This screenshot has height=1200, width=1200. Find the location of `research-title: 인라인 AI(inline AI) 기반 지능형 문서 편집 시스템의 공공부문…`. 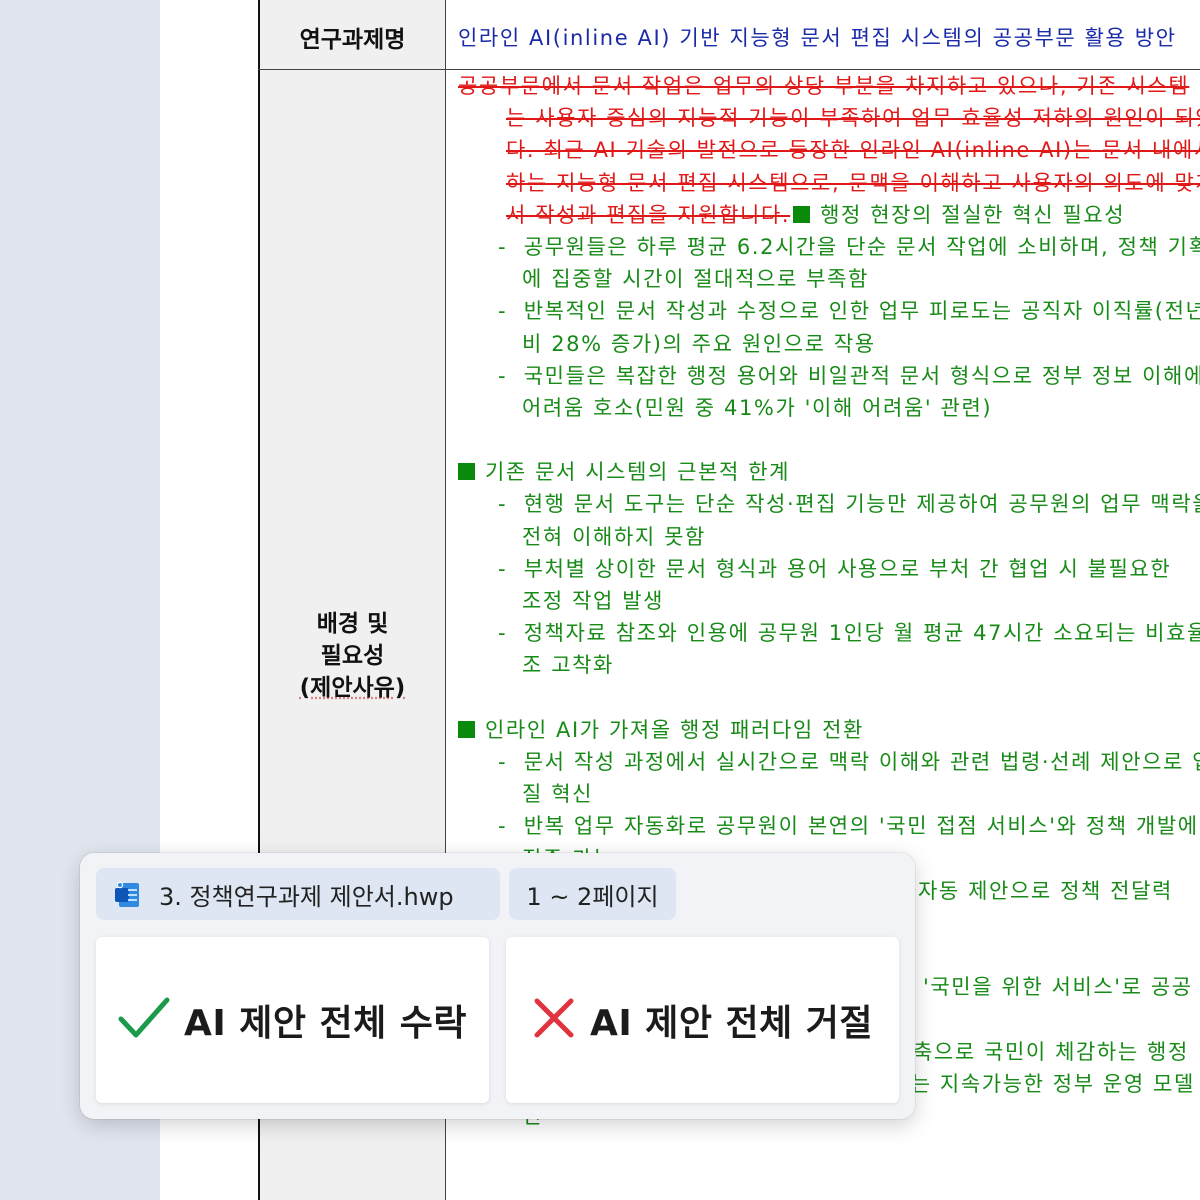

research-title: 인라인 AI(inline AI) 기반 지능형 문서 편집 시스템의 공공부문… is located at coordinates (817, 37).